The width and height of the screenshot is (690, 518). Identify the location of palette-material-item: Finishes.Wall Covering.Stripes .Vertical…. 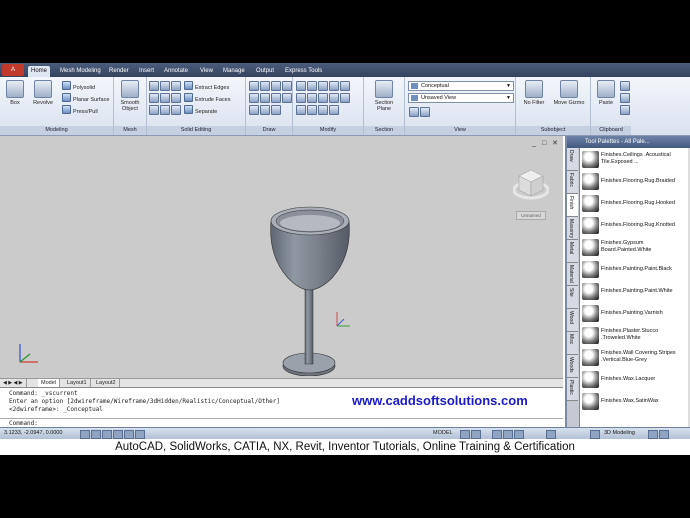
(635, 358).